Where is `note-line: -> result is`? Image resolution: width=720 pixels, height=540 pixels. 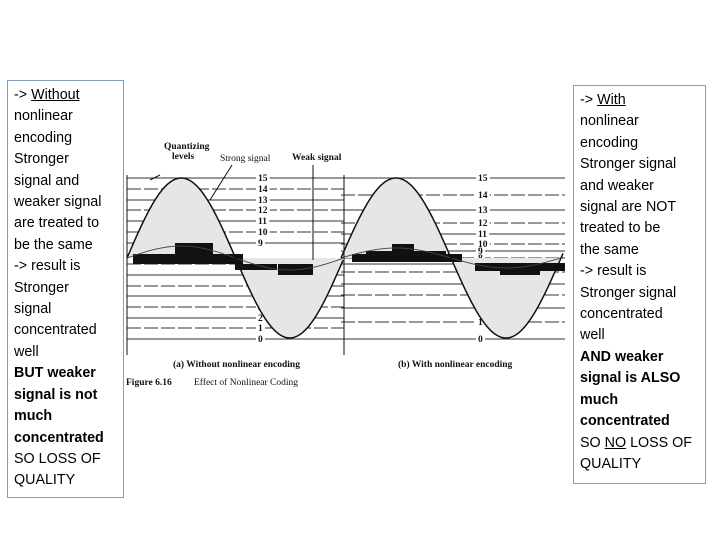
note-line: -> result is is located at coordinates (639, 271).